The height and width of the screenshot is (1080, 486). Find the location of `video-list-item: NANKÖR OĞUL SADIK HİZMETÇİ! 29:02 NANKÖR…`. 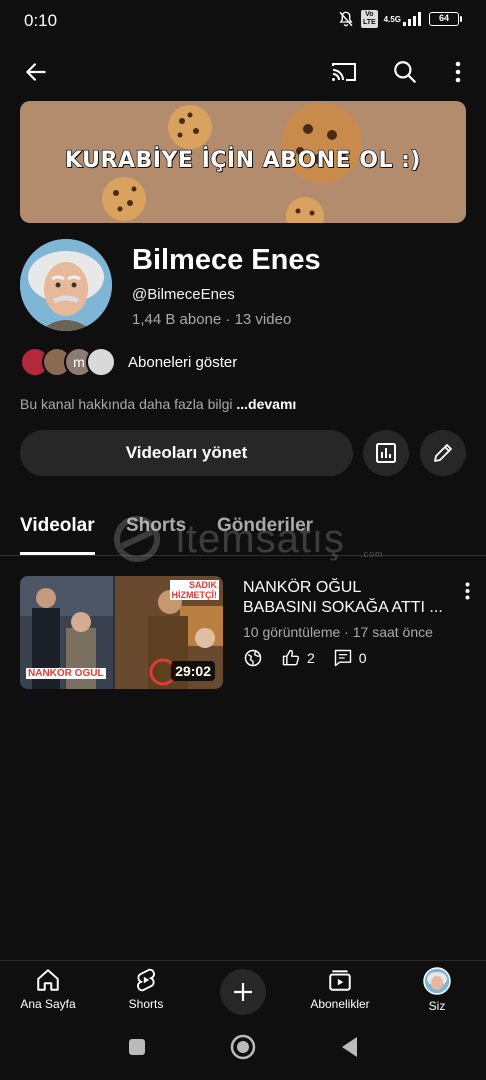

video-list-item: NANKÖR OĞUL SADIK HİZMETÇİ! 29:02 NANKÖR… is located at coordinates (250, 633).